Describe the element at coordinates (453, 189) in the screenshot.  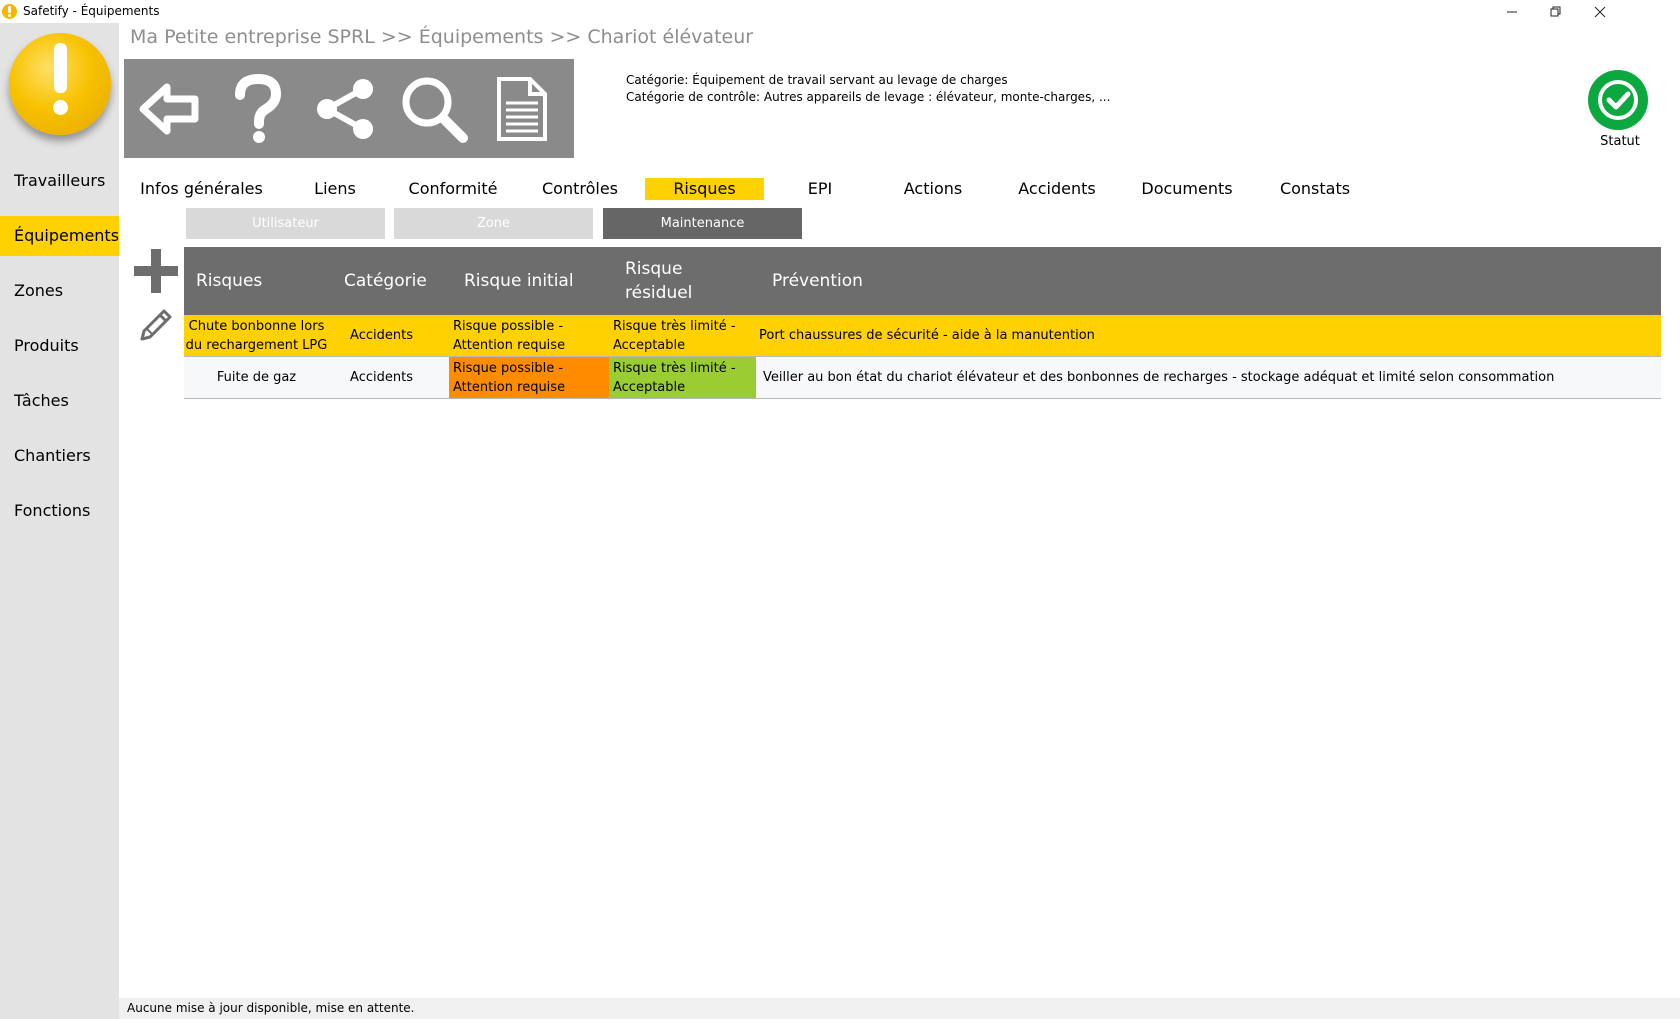
I see `tab-conformite: Conformité` at that location.